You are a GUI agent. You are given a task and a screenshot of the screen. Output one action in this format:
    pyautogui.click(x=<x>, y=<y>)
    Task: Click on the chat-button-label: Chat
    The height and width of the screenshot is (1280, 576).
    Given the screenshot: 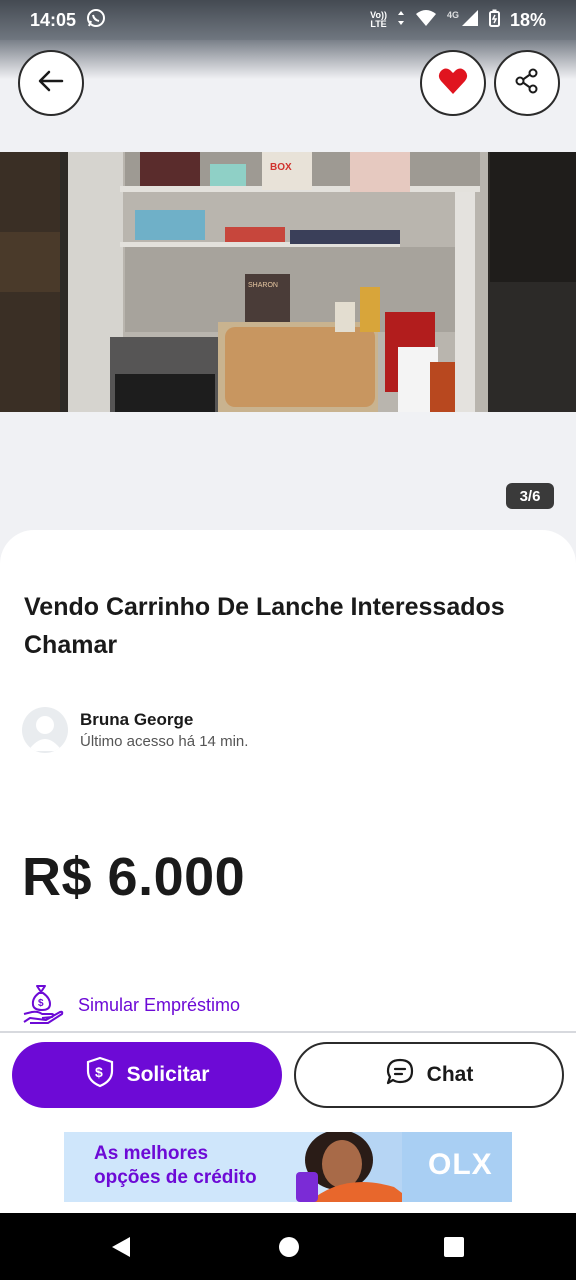 What is the action you would take?
    pyautogui.click(x=450, y=1074)
    